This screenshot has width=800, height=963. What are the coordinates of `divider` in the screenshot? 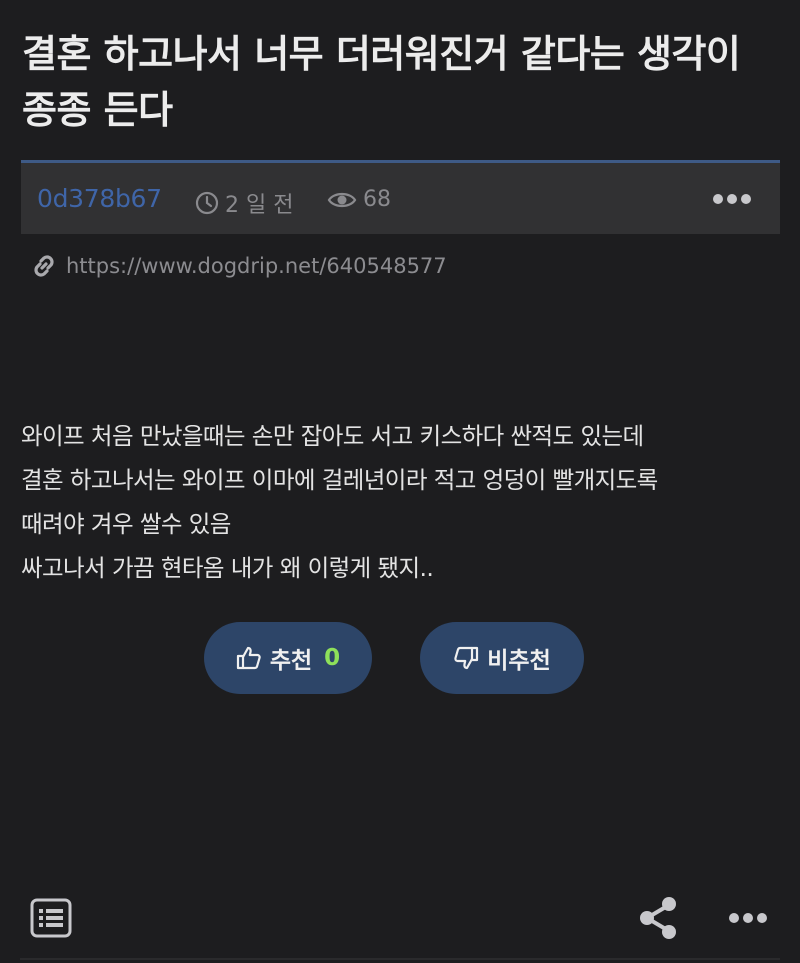 It's located at (400, 959).